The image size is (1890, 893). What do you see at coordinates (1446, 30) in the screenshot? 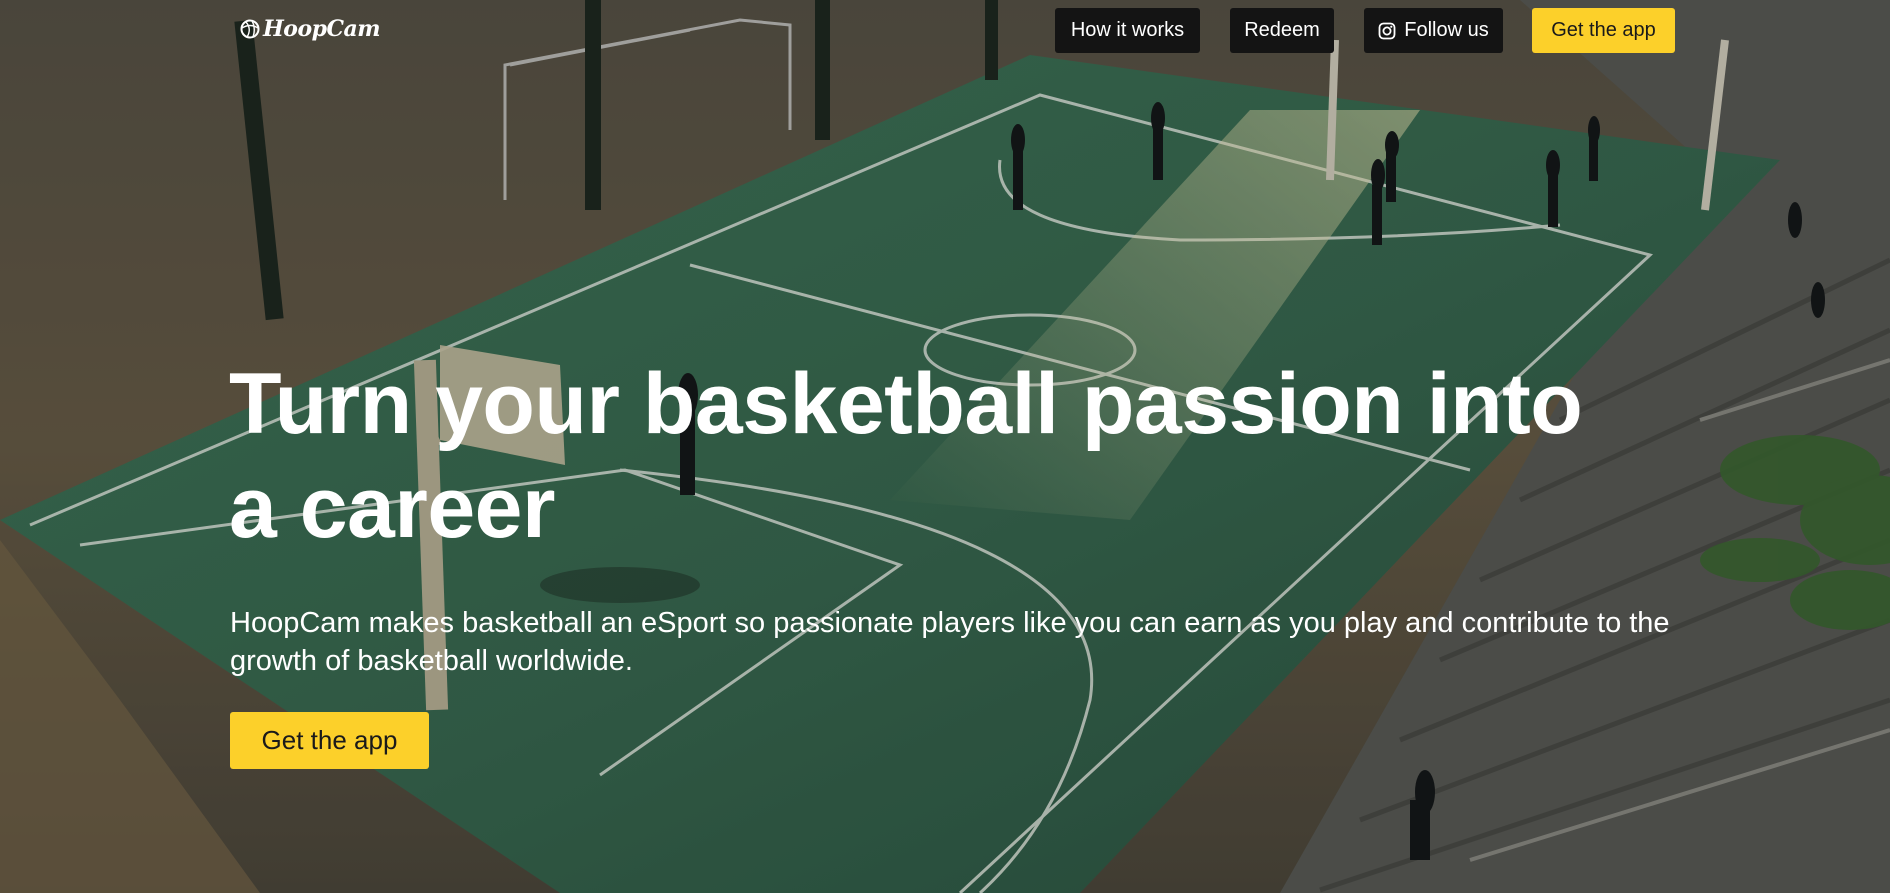
I see `follow-us-label: Follow us` at bounding box center [1446, 30].